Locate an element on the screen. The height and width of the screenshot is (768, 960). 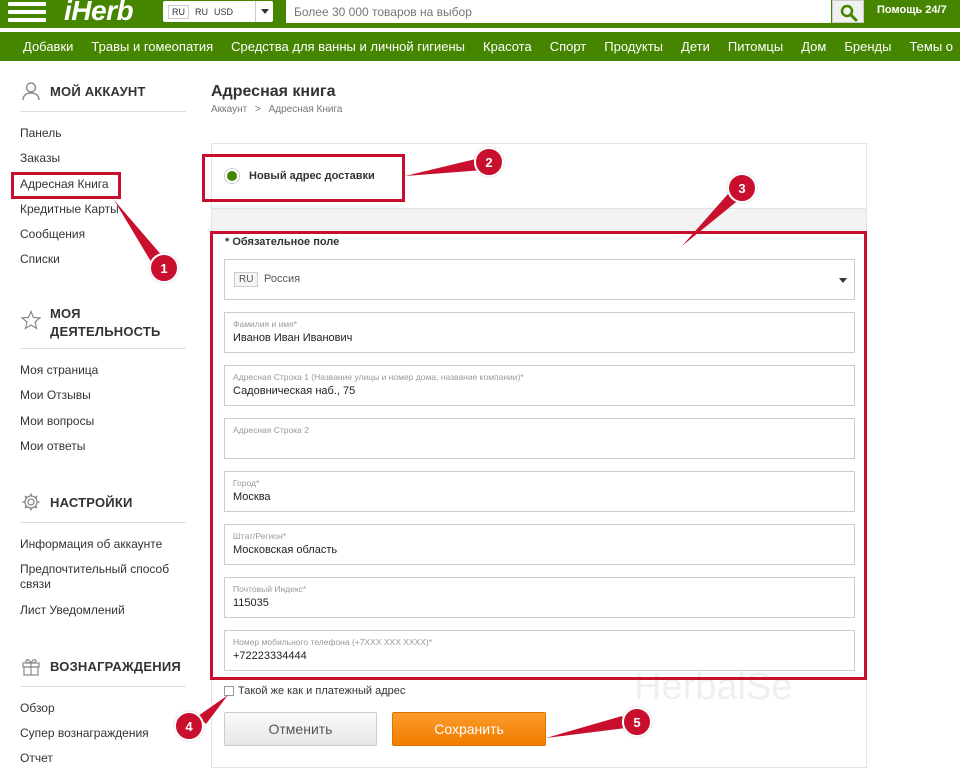
field-value: Москва is located at coordinates (252, 497).